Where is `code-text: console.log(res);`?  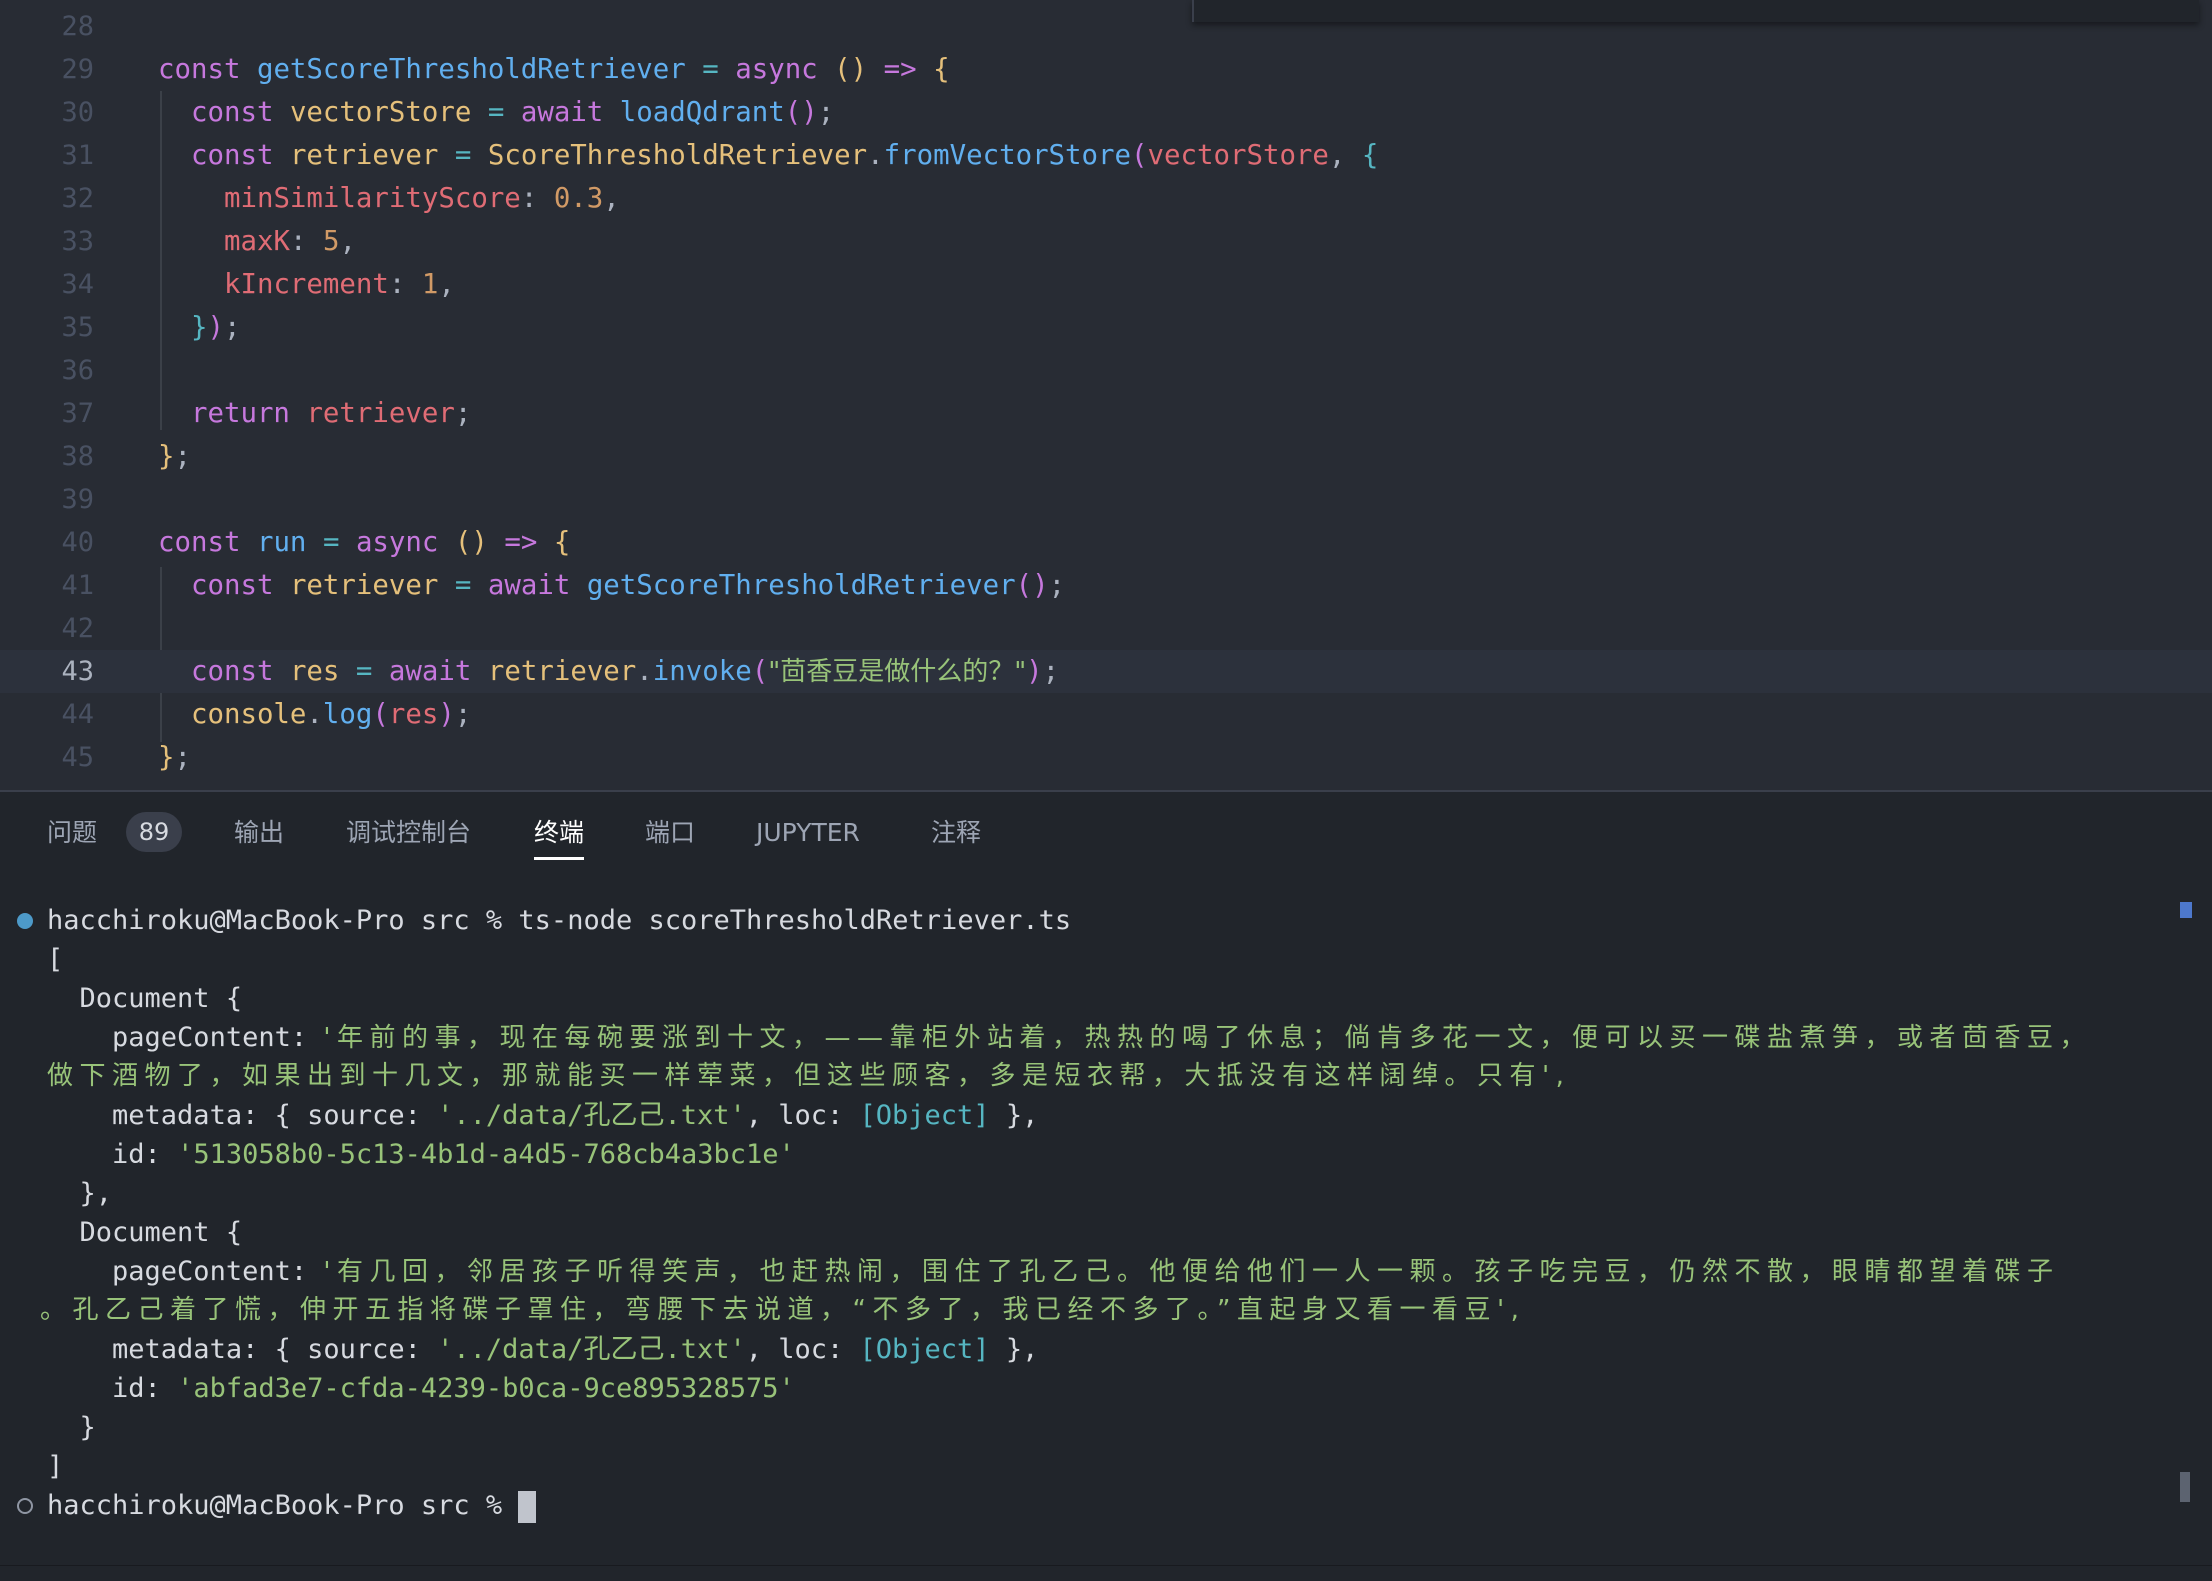
code-text: console.log(res); is located at coordinates (331, 714).